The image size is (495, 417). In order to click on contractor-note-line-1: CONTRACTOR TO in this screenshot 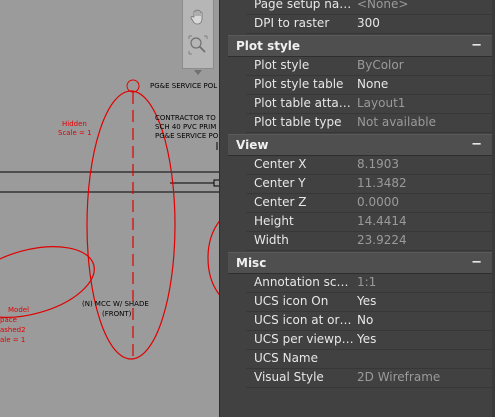, I will do `click(185, 118)`.